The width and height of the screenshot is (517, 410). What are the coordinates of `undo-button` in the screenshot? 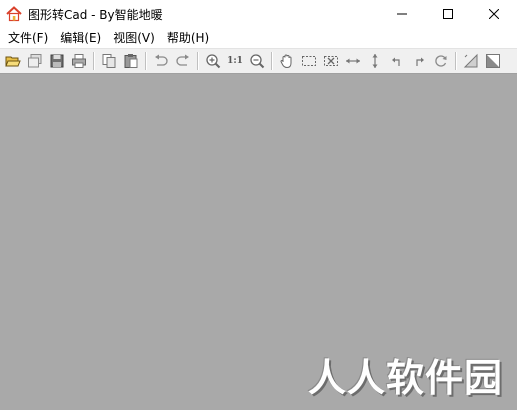 It's located at (161, 61).